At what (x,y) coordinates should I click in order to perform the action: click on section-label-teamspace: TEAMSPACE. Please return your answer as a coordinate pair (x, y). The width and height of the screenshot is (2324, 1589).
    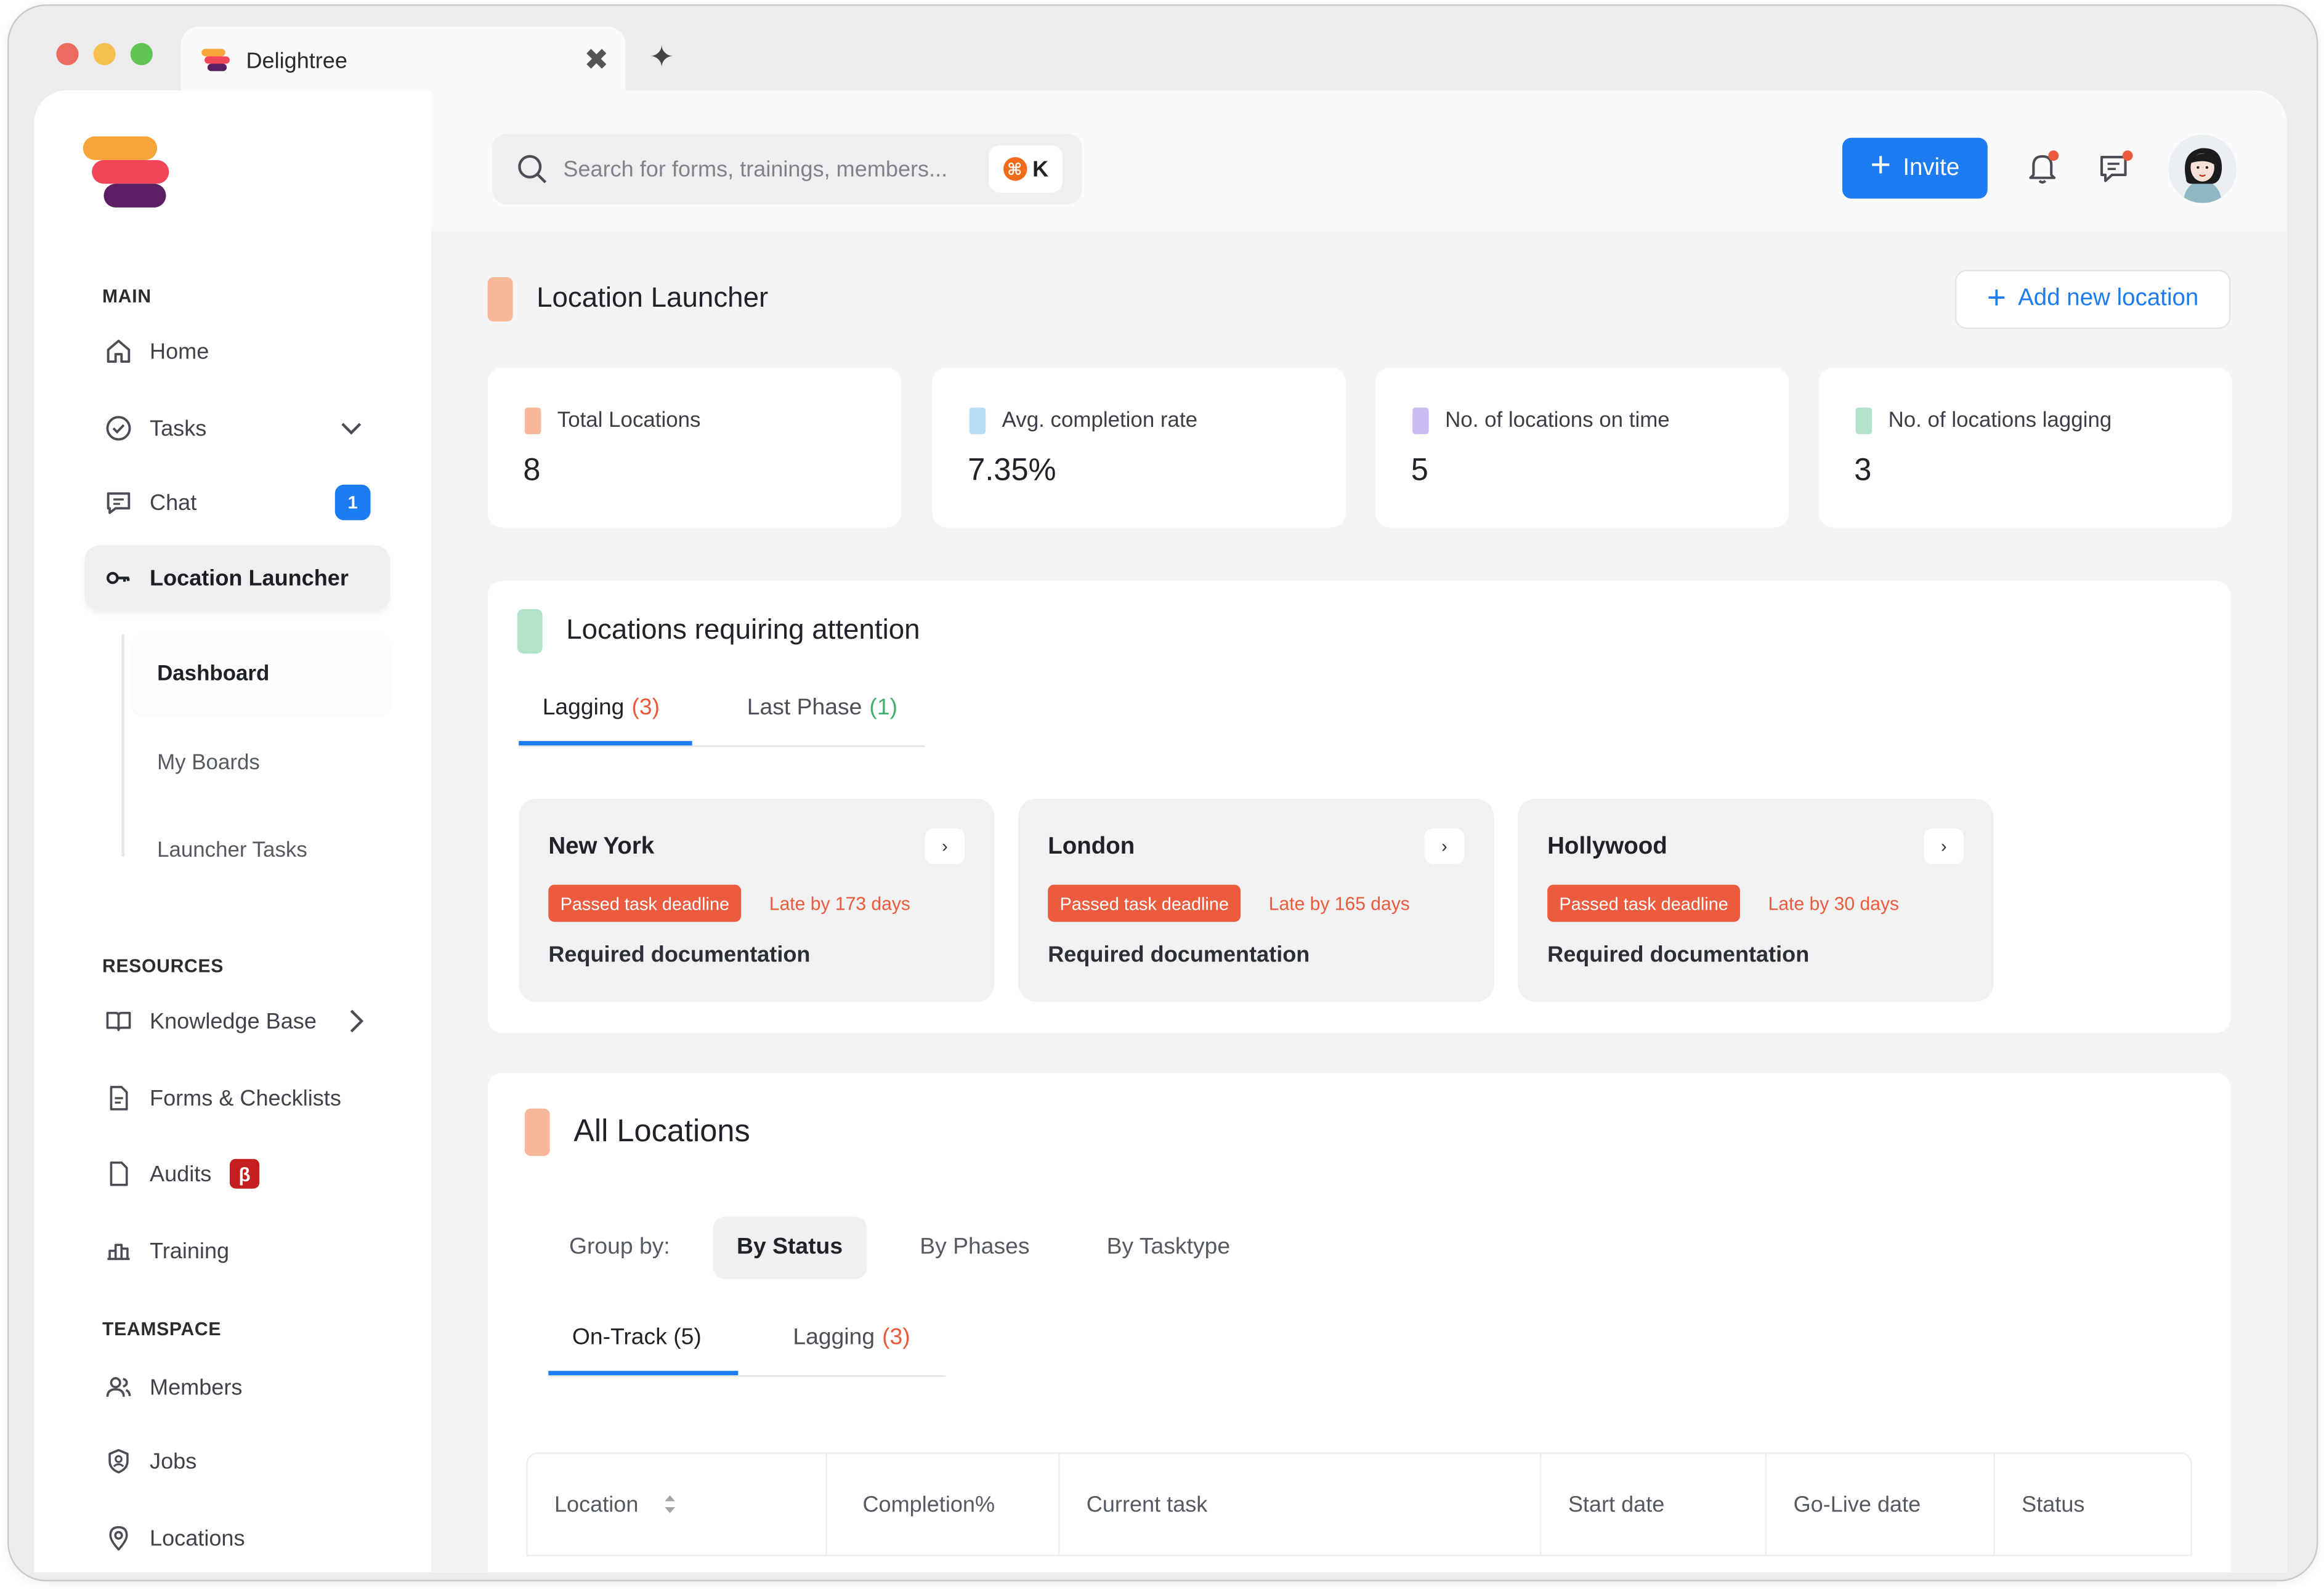
    Looking at the image, I should click on (162, 1330).